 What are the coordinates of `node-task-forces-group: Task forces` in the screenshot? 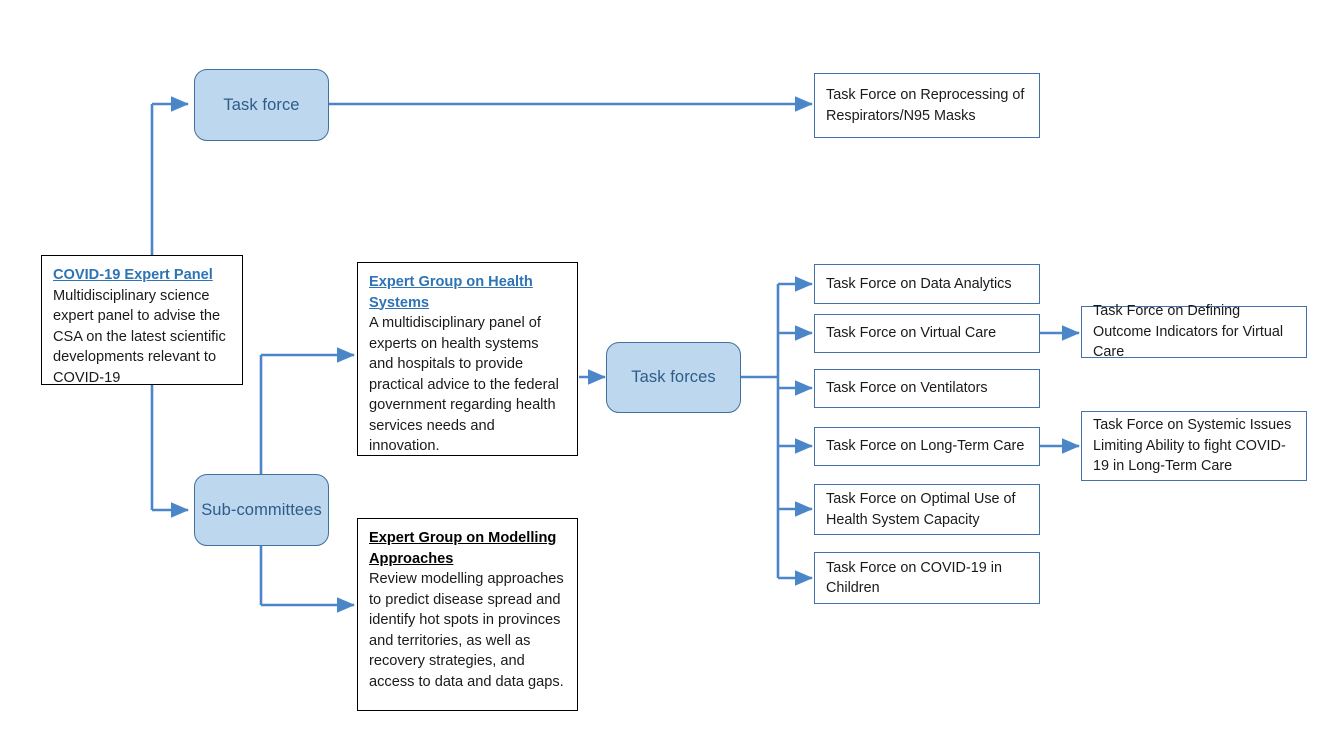 It's located at (673, 377).